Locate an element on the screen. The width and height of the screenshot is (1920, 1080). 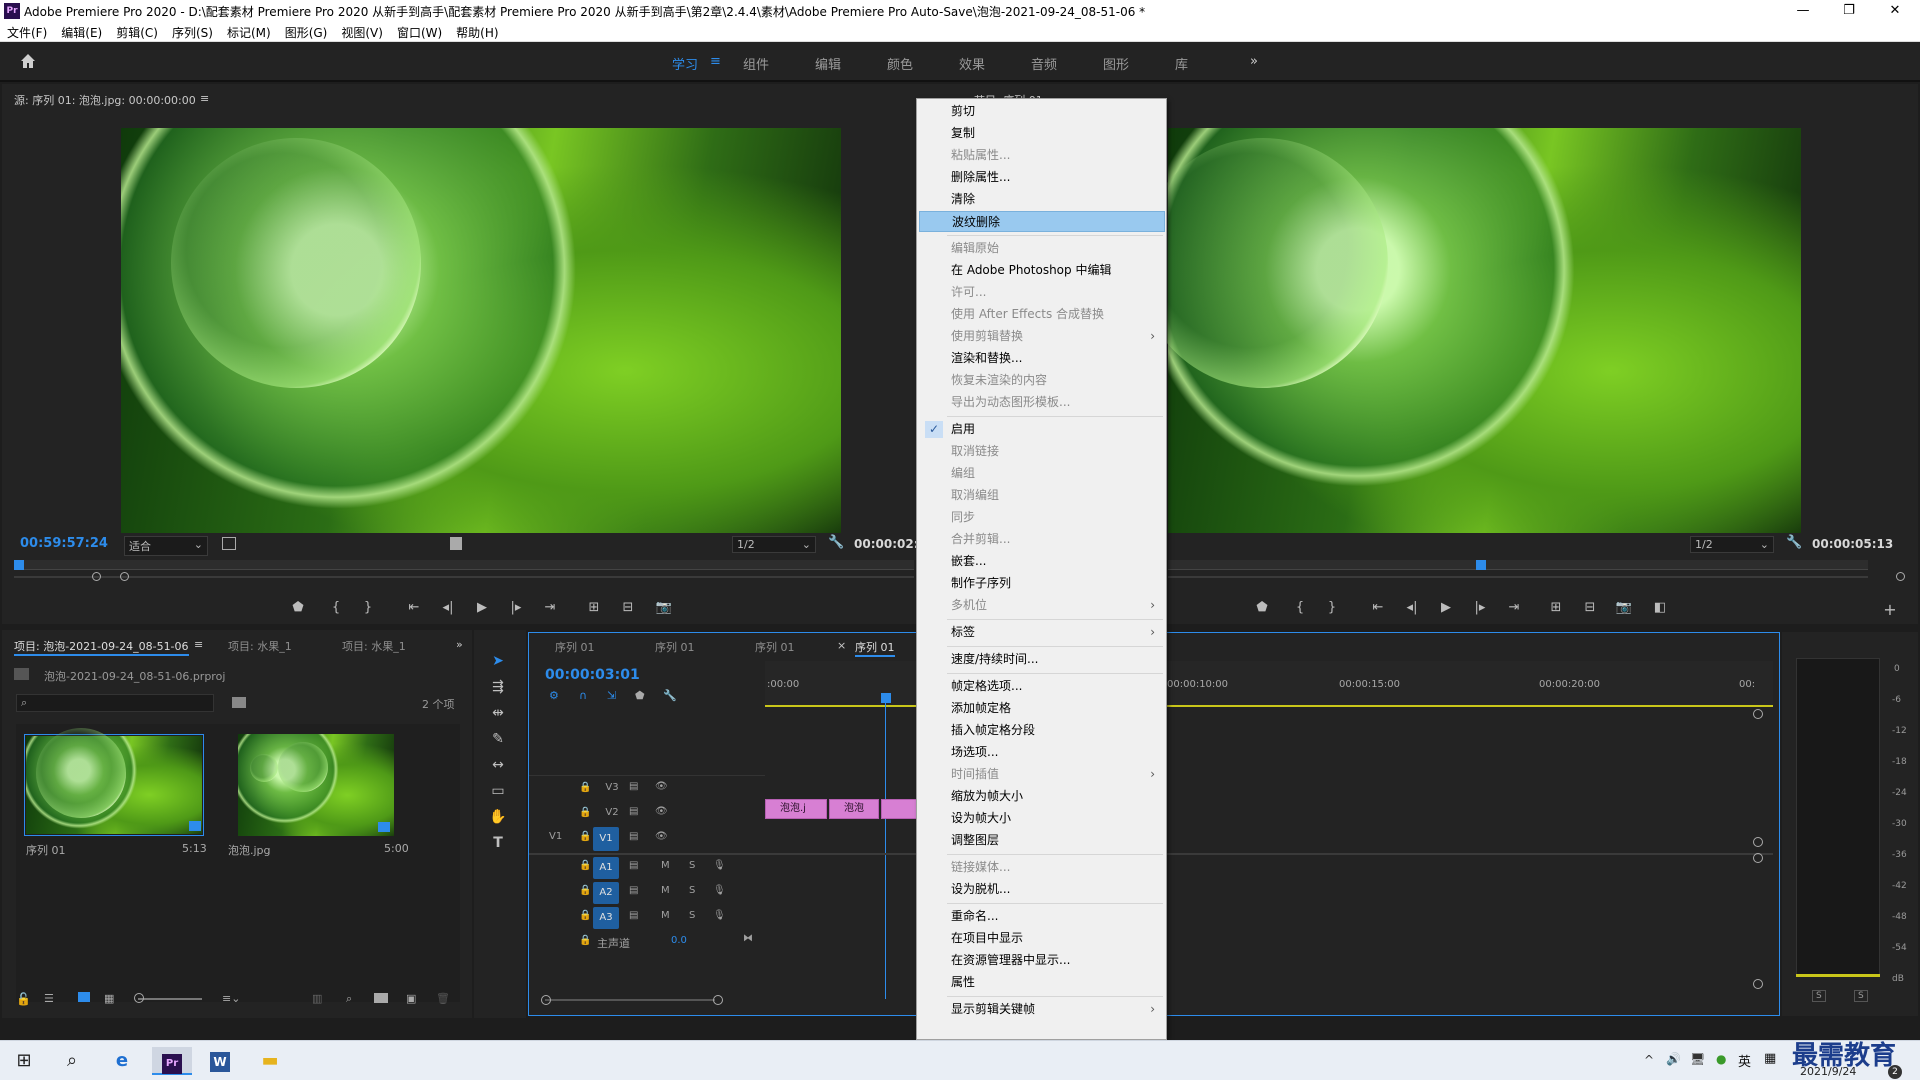
close-button: ✕ is located at coordinates (1895, 11).